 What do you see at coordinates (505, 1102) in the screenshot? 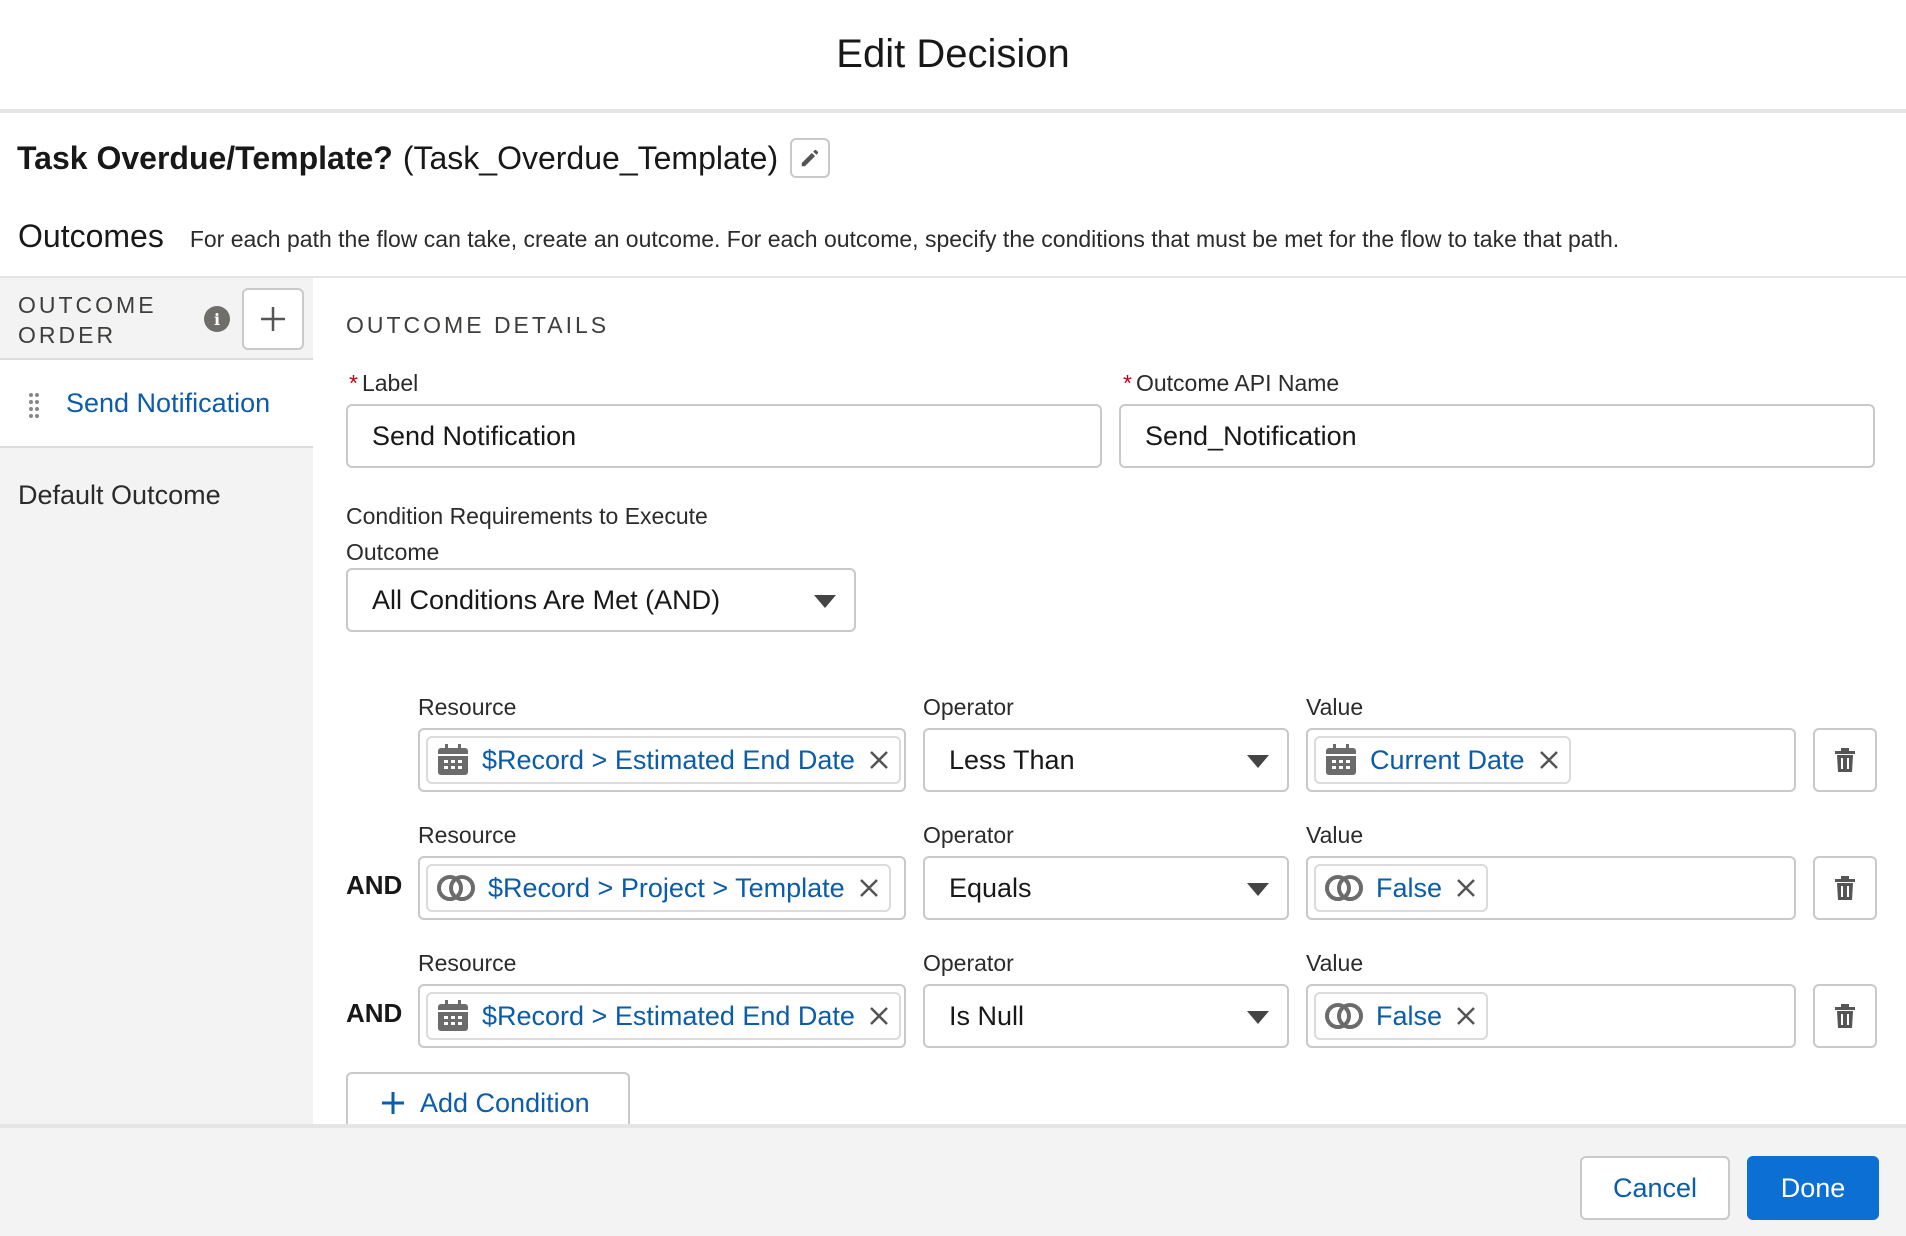
I see `add-condition-label: Add Condition` at bounding box center [505, 1102].